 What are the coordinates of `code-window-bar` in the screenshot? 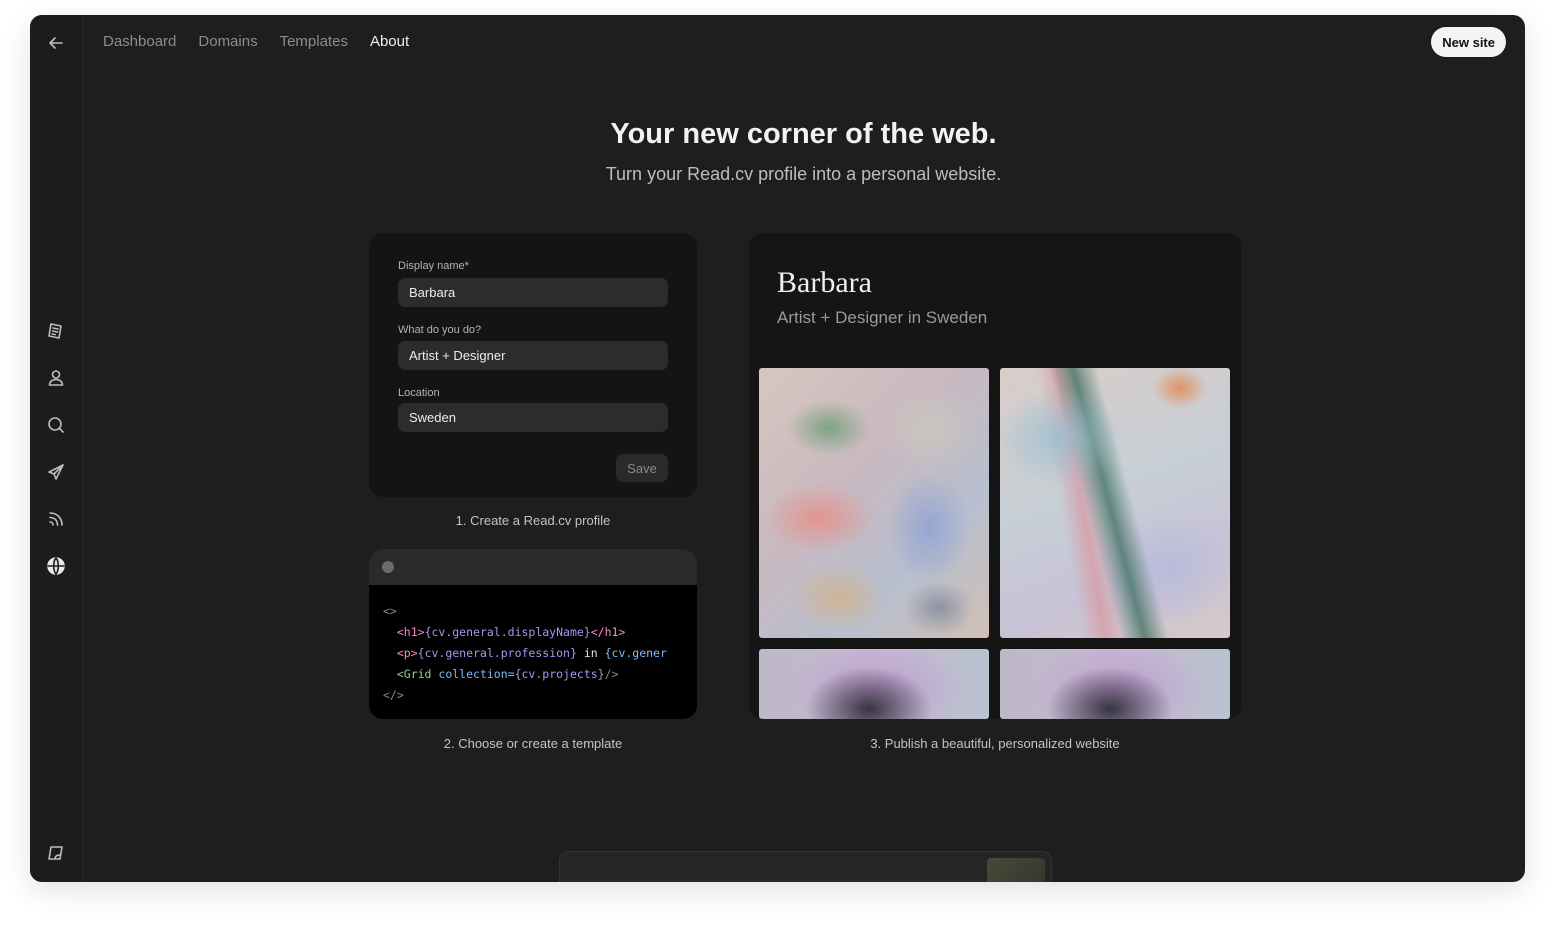 It's located at (533, 567).